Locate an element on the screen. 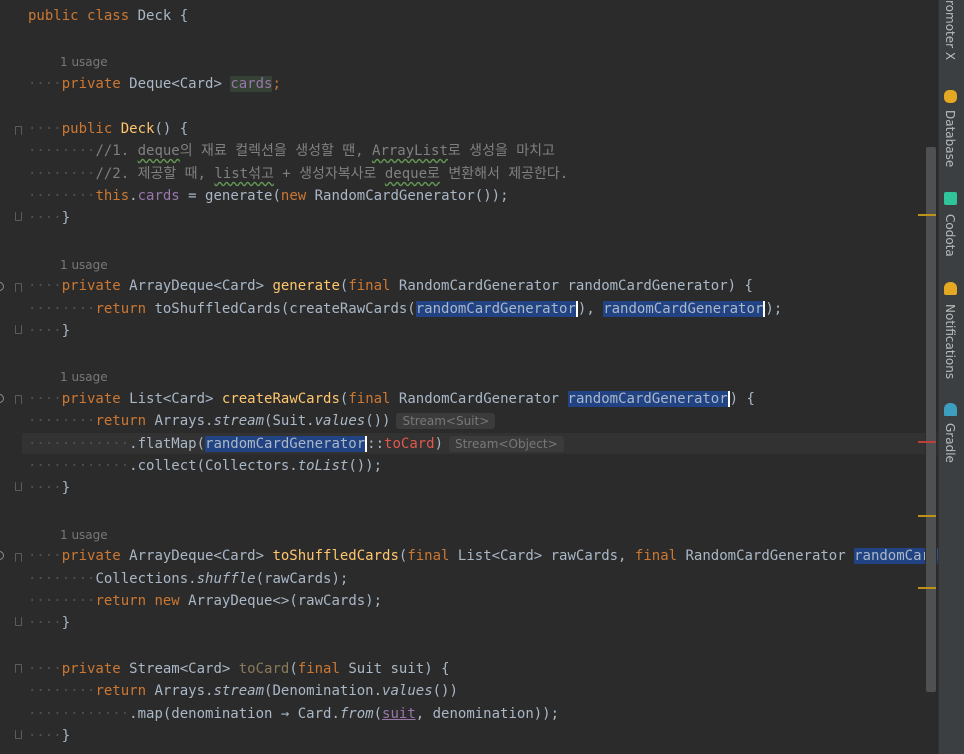  scrollbar-thumb is located at coordinates (931, 419).